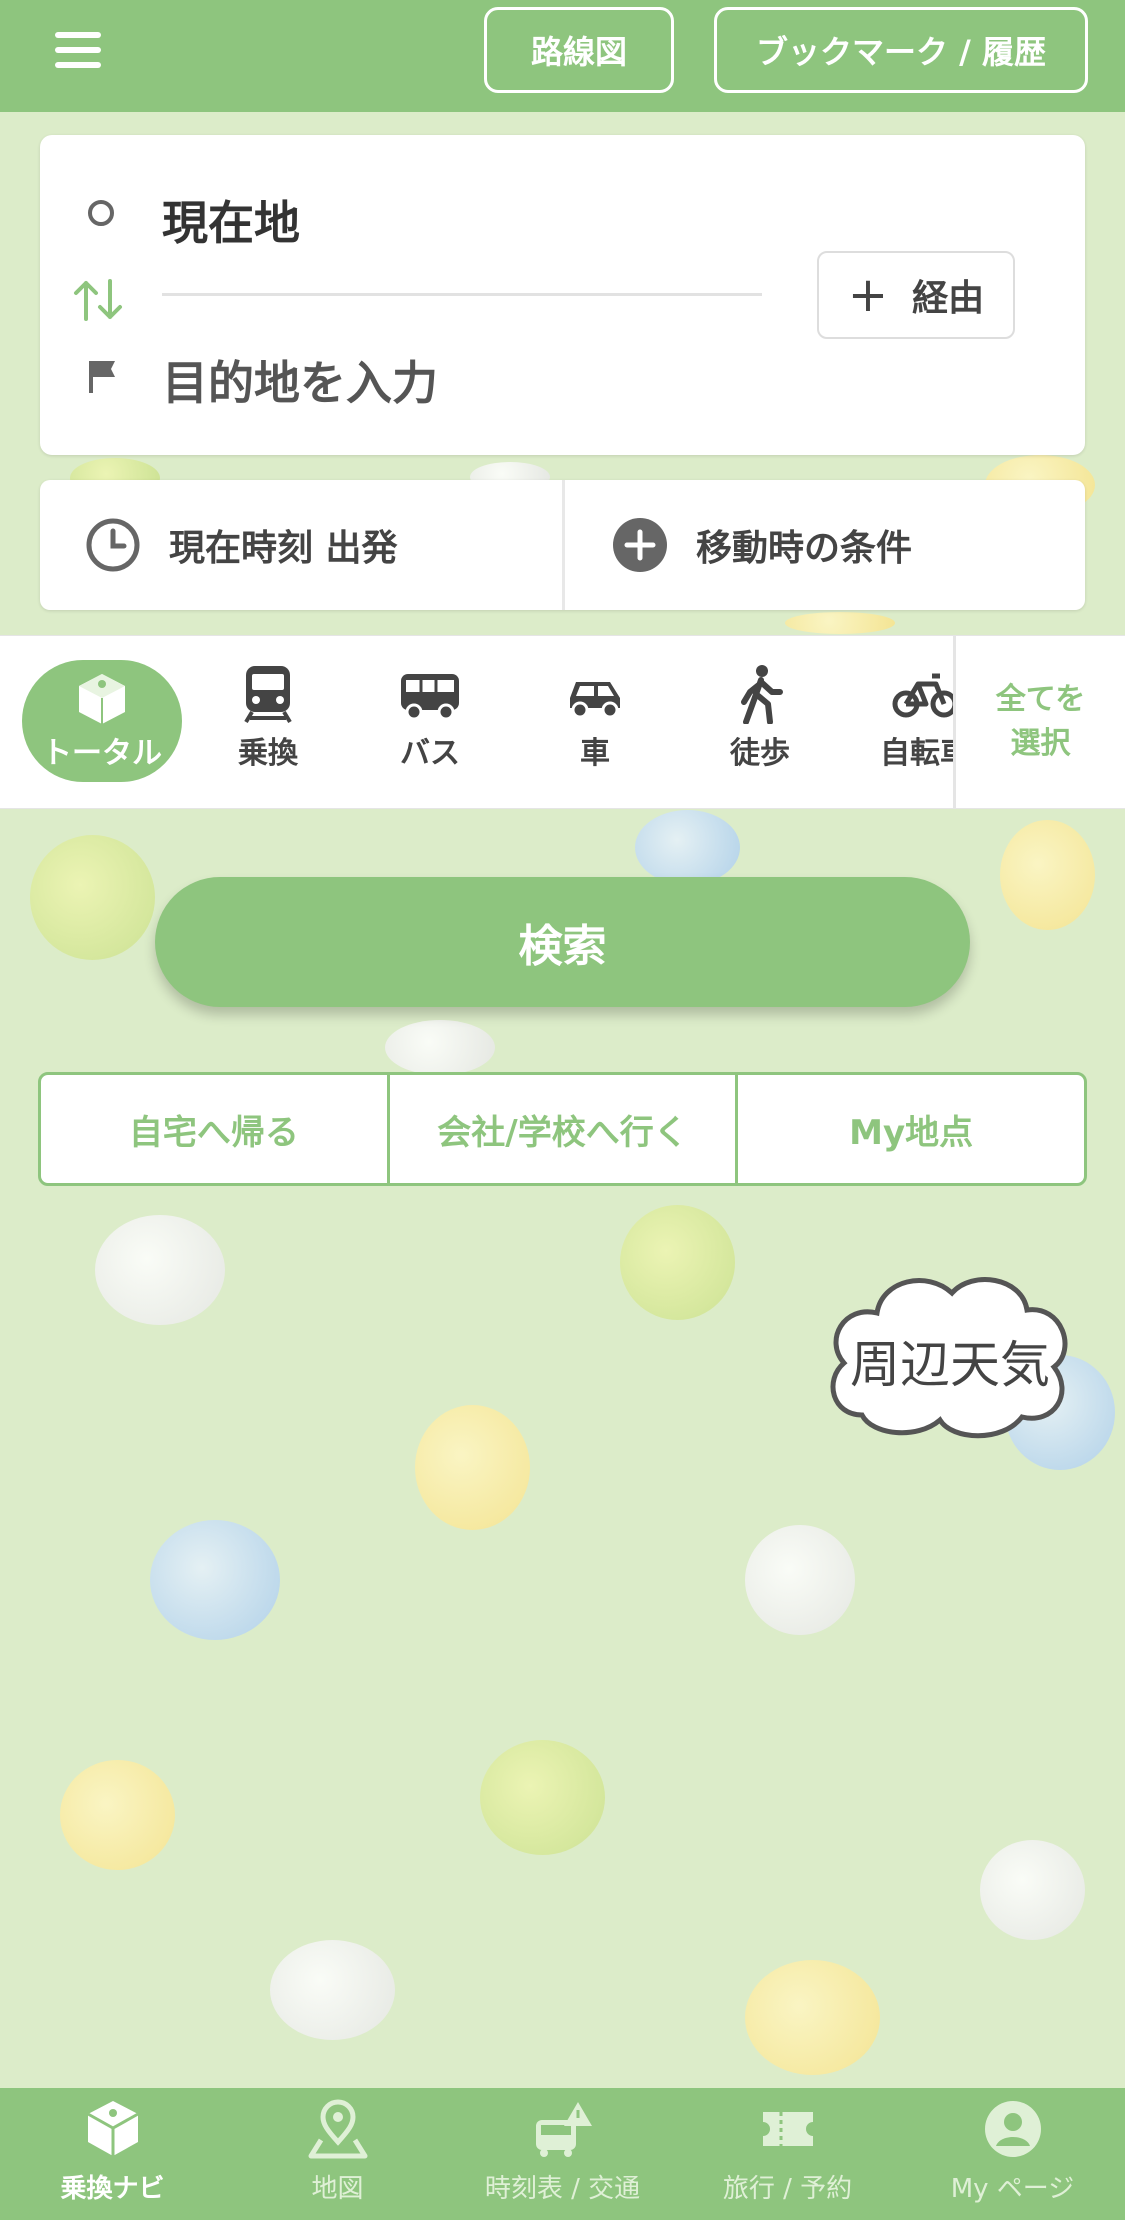  I want to click on search-options: 現在時刻 出発 移動時の条件, so click(562, 545).